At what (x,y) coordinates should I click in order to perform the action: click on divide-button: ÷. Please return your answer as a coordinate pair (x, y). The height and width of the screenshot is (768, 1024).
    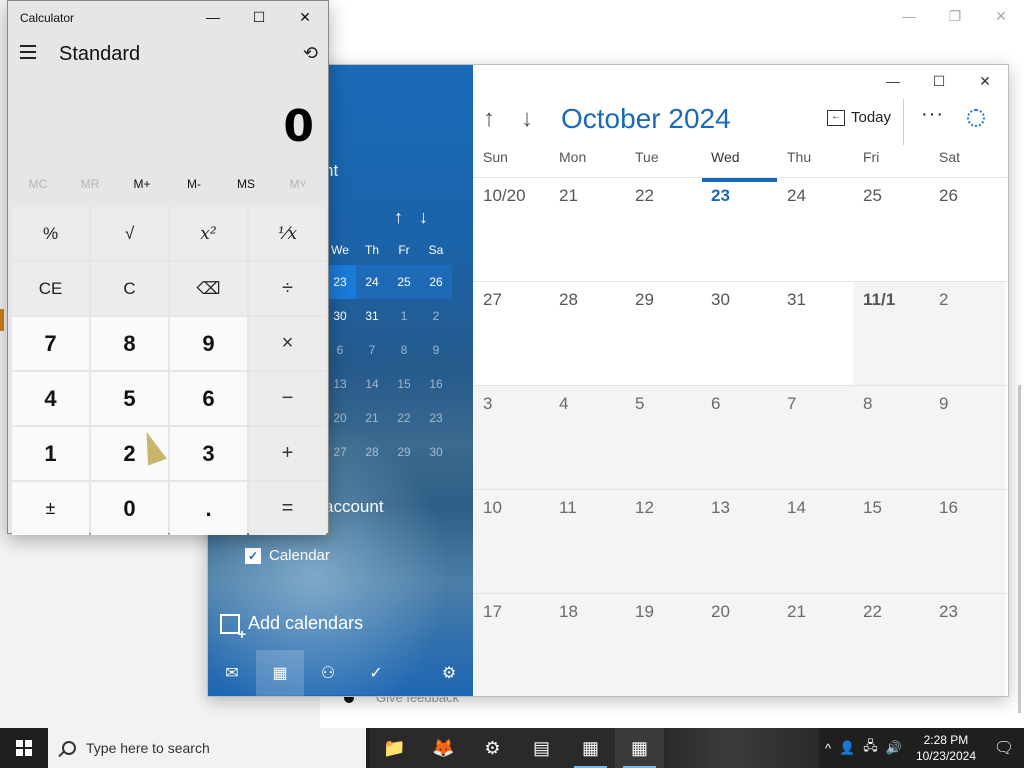
    Looking at the image, I should click on (287, 288).